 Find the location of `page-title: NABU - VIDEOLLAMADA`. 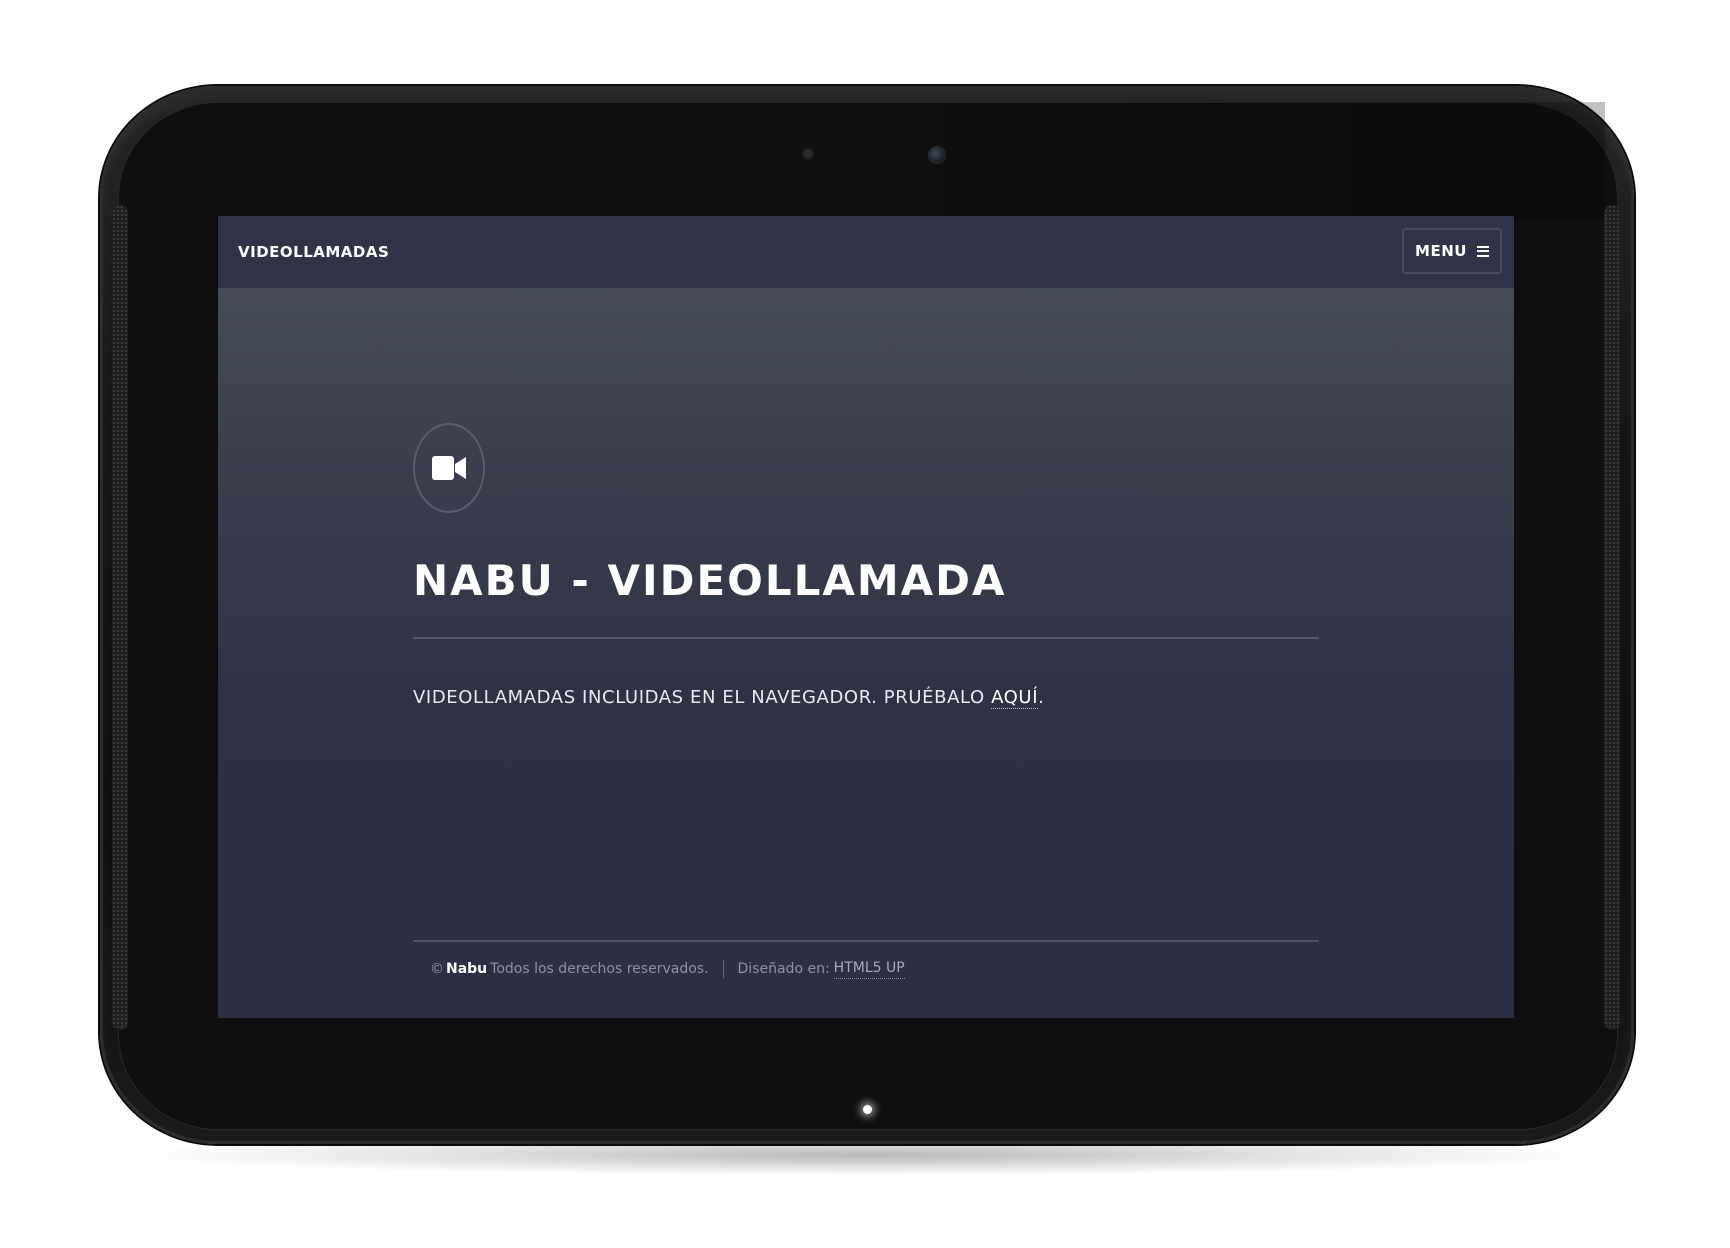

page-title: NABU - VIDEOLLAMADA is located at coordinates (710, 580).